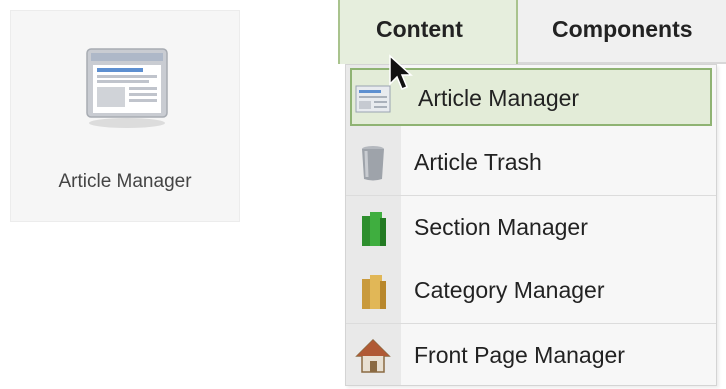  I want to click on menu-item-front-page-manager: Front Page Manager, so click(531, 355).